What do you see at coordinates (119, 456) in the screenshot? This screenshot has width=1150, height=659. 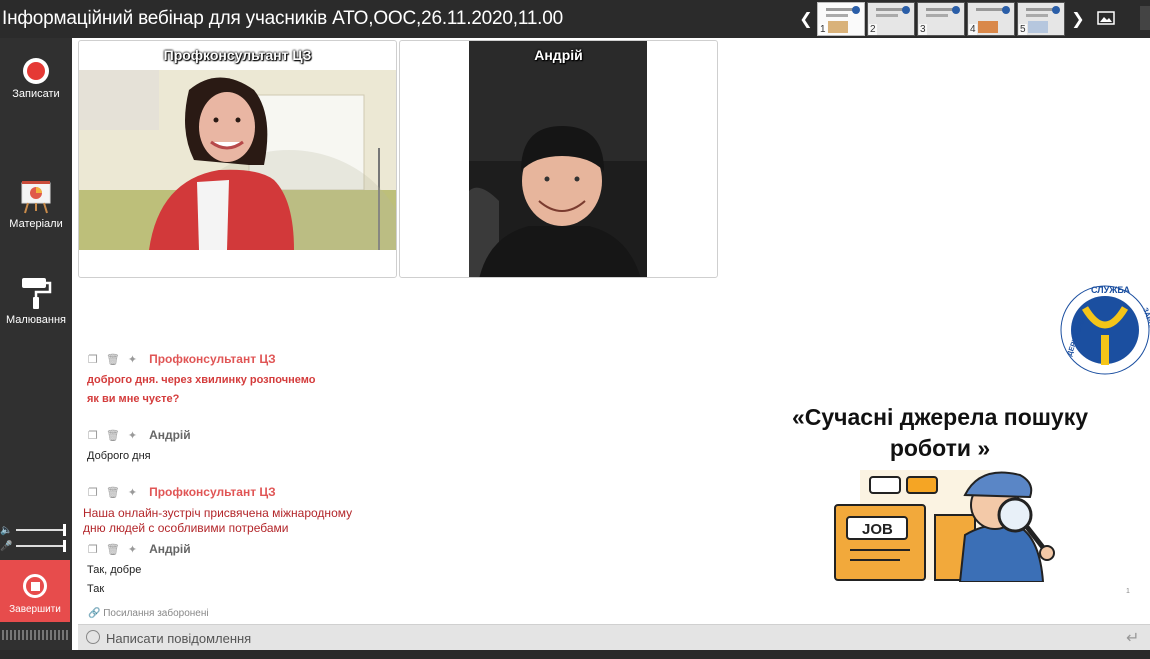 I see `chat-message-text: Доброго дня` at bounding box center [119, 456].